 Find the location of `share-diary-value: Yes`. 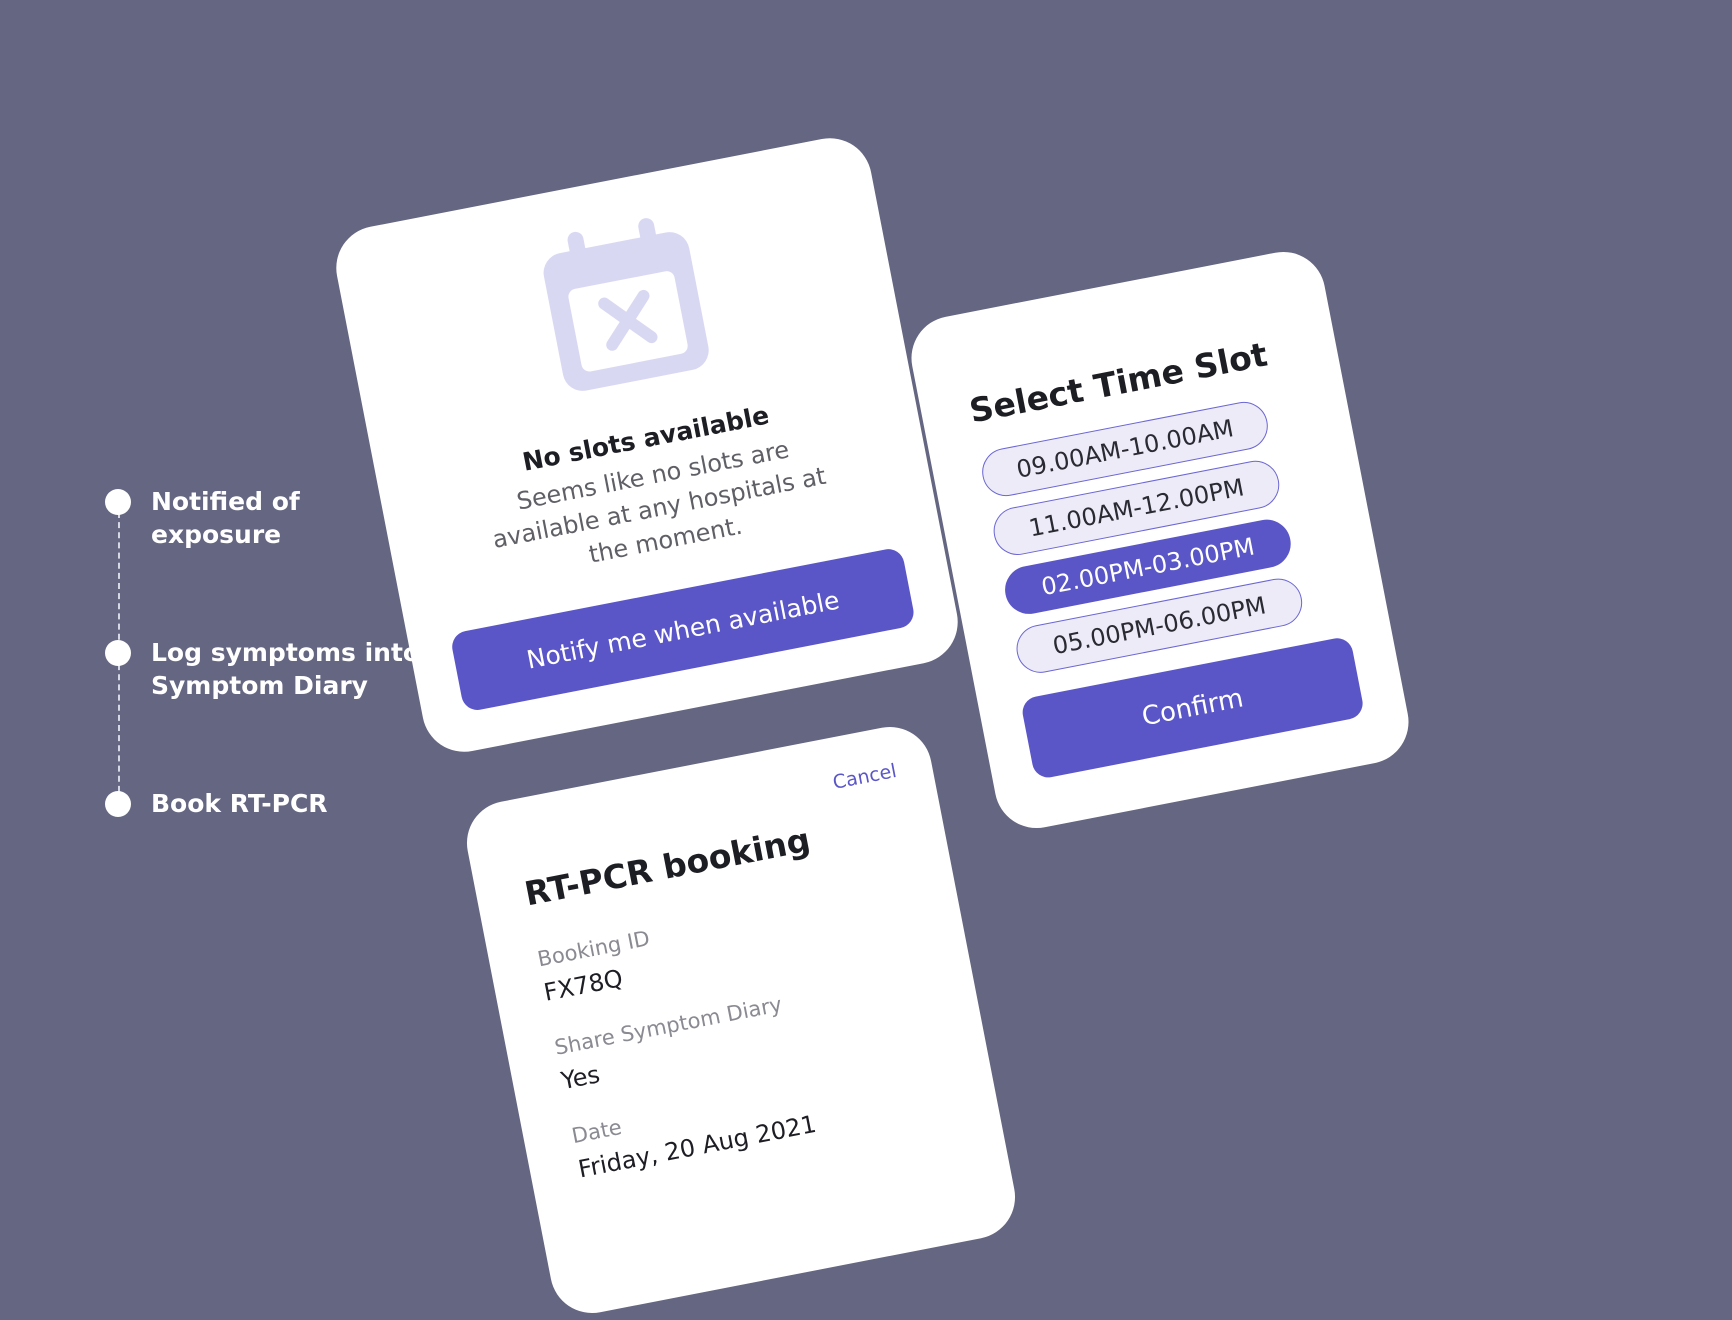

share-diary-value: Yes is located at coordinates (580, 1078).